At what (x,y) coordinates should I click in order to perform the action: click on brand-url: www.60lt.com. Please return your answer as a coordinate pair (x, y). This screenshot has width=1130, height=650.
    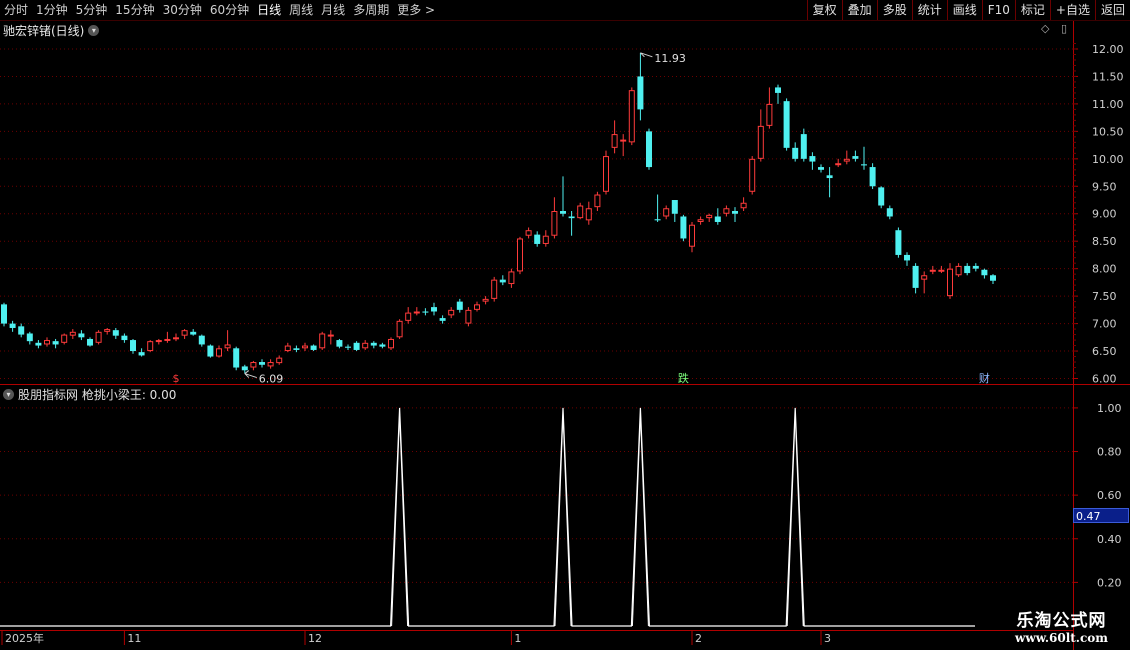
    Looking at the image, I should click on (1061, 638).